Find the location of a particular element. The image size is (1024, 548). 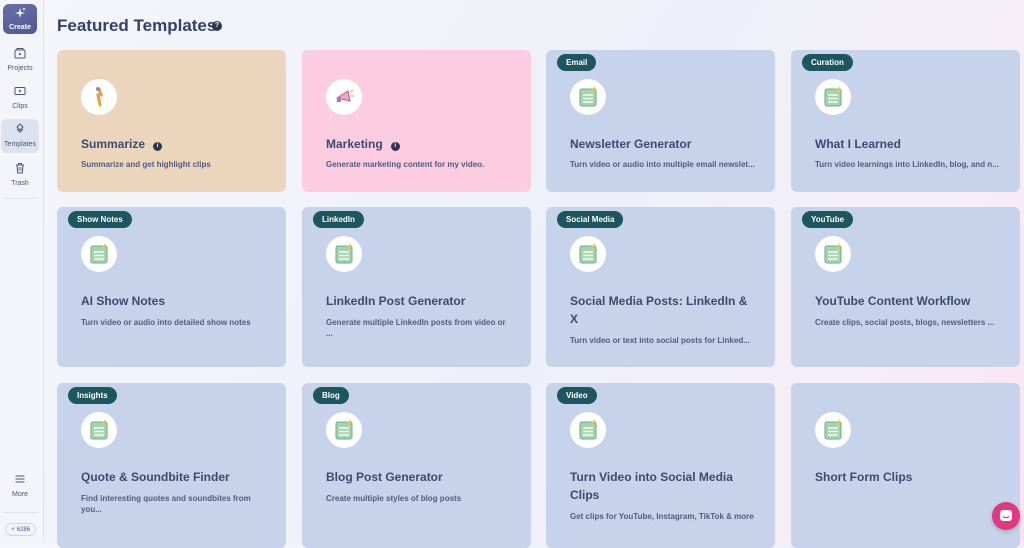

chat-icon is located at coordinates (1006, 515).